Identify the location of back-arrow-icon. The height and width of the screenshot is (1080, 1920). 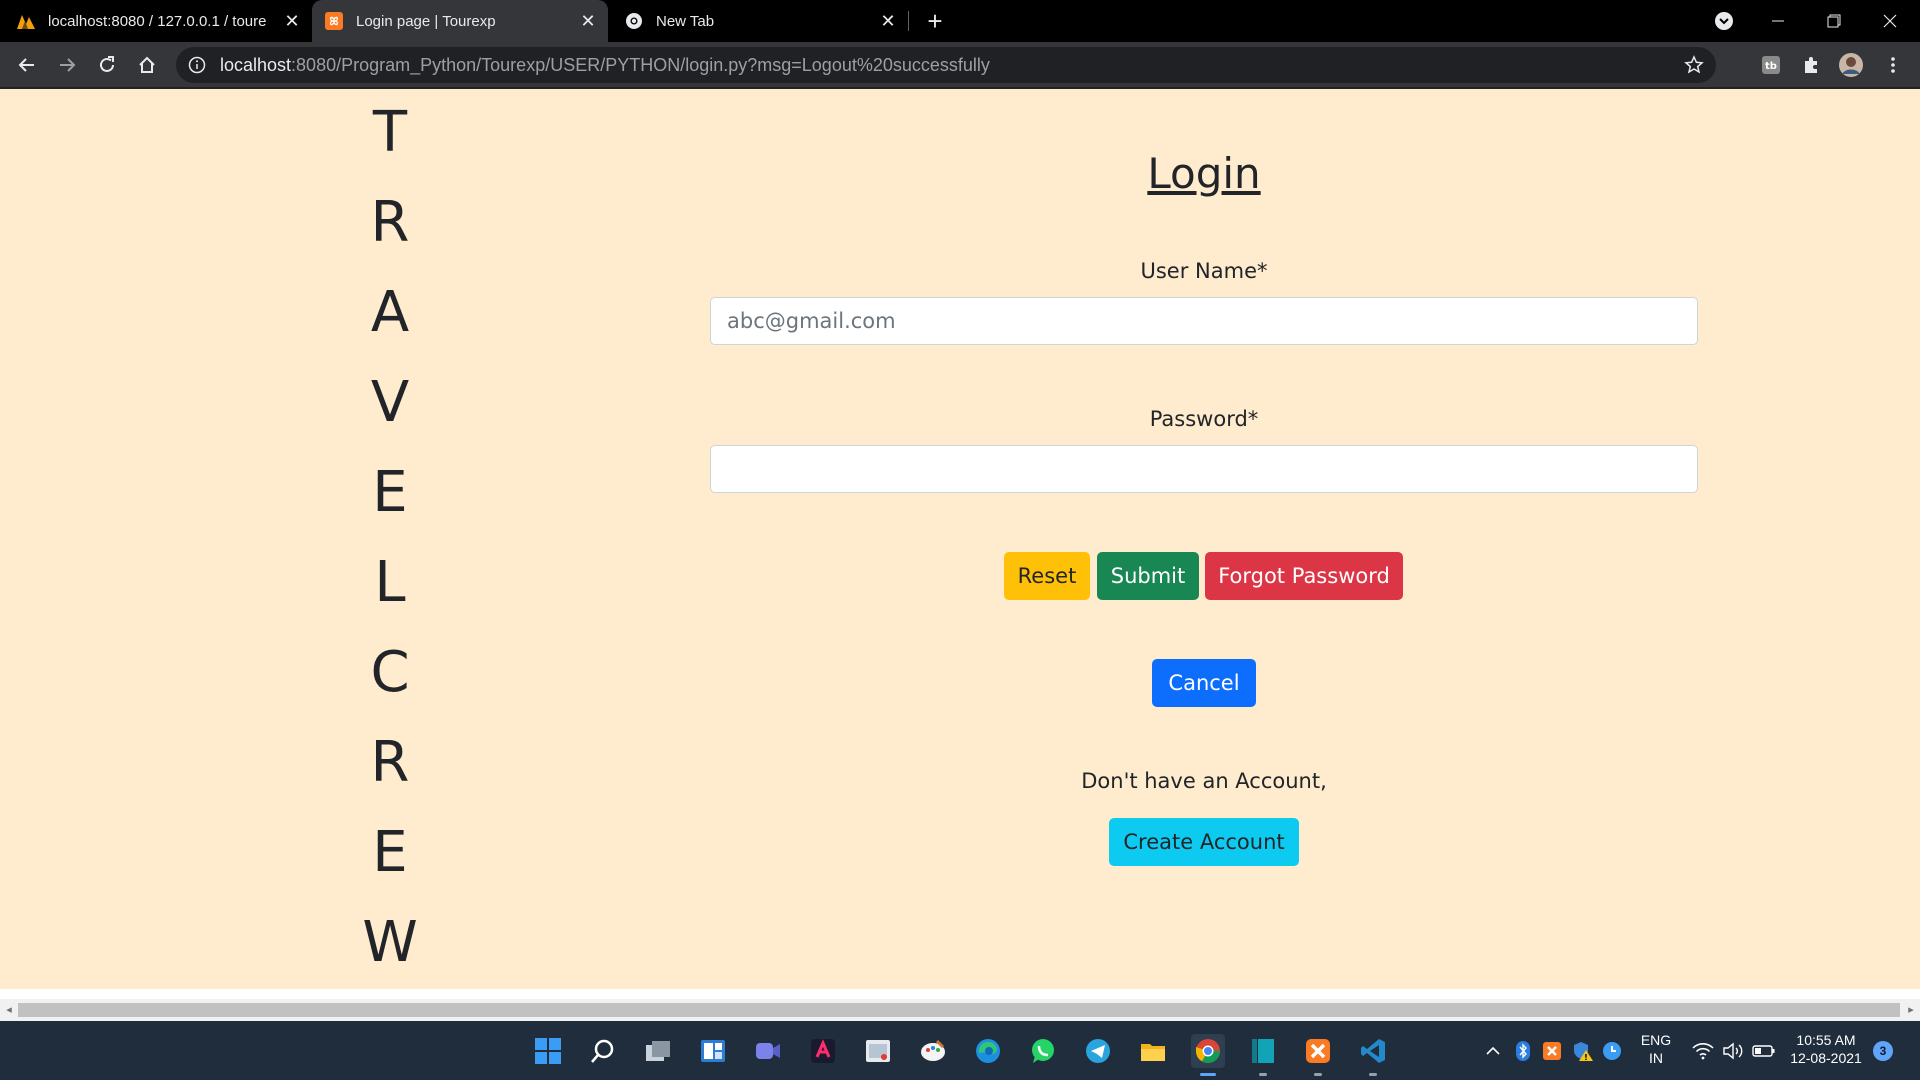
(26, 65).